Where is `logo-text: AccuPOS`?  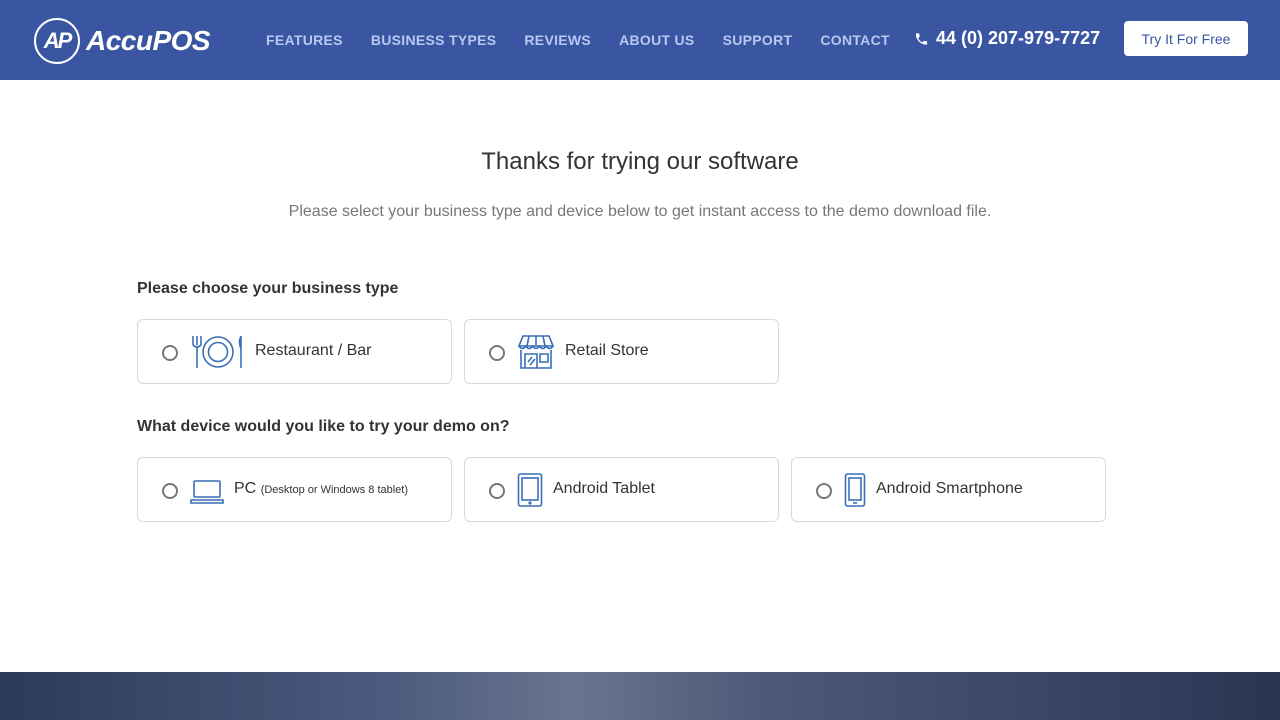
logo-text: AccuPOS is located at coordinates (148, 40).